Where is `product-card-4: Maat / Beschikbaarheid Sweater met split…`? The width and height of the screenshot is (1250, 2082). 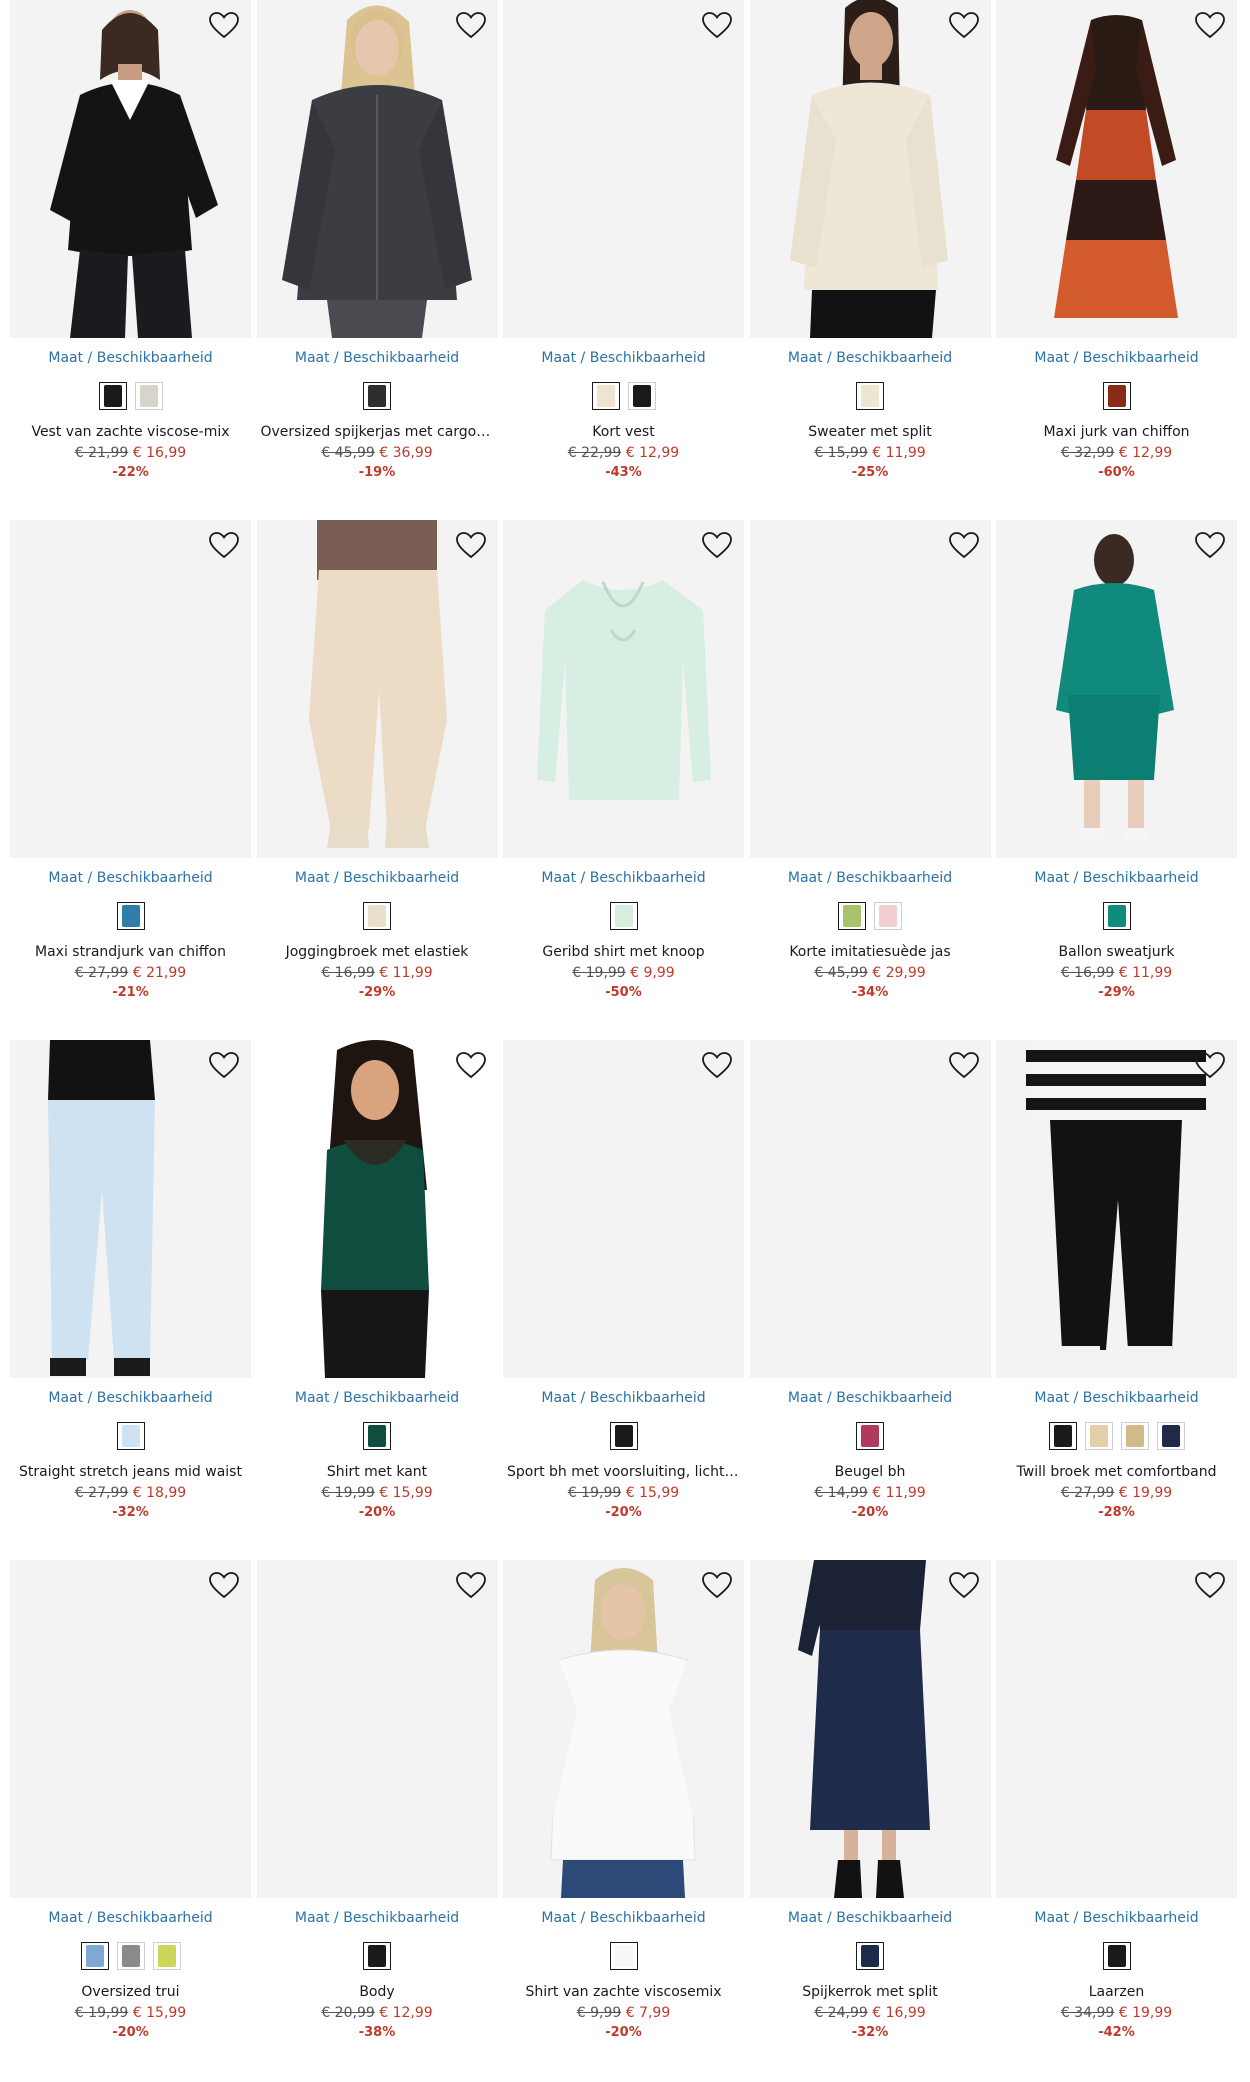 product-card-4: Maat / Beschikbaarheid Sweater met split… is located at coordinates (870, 260).